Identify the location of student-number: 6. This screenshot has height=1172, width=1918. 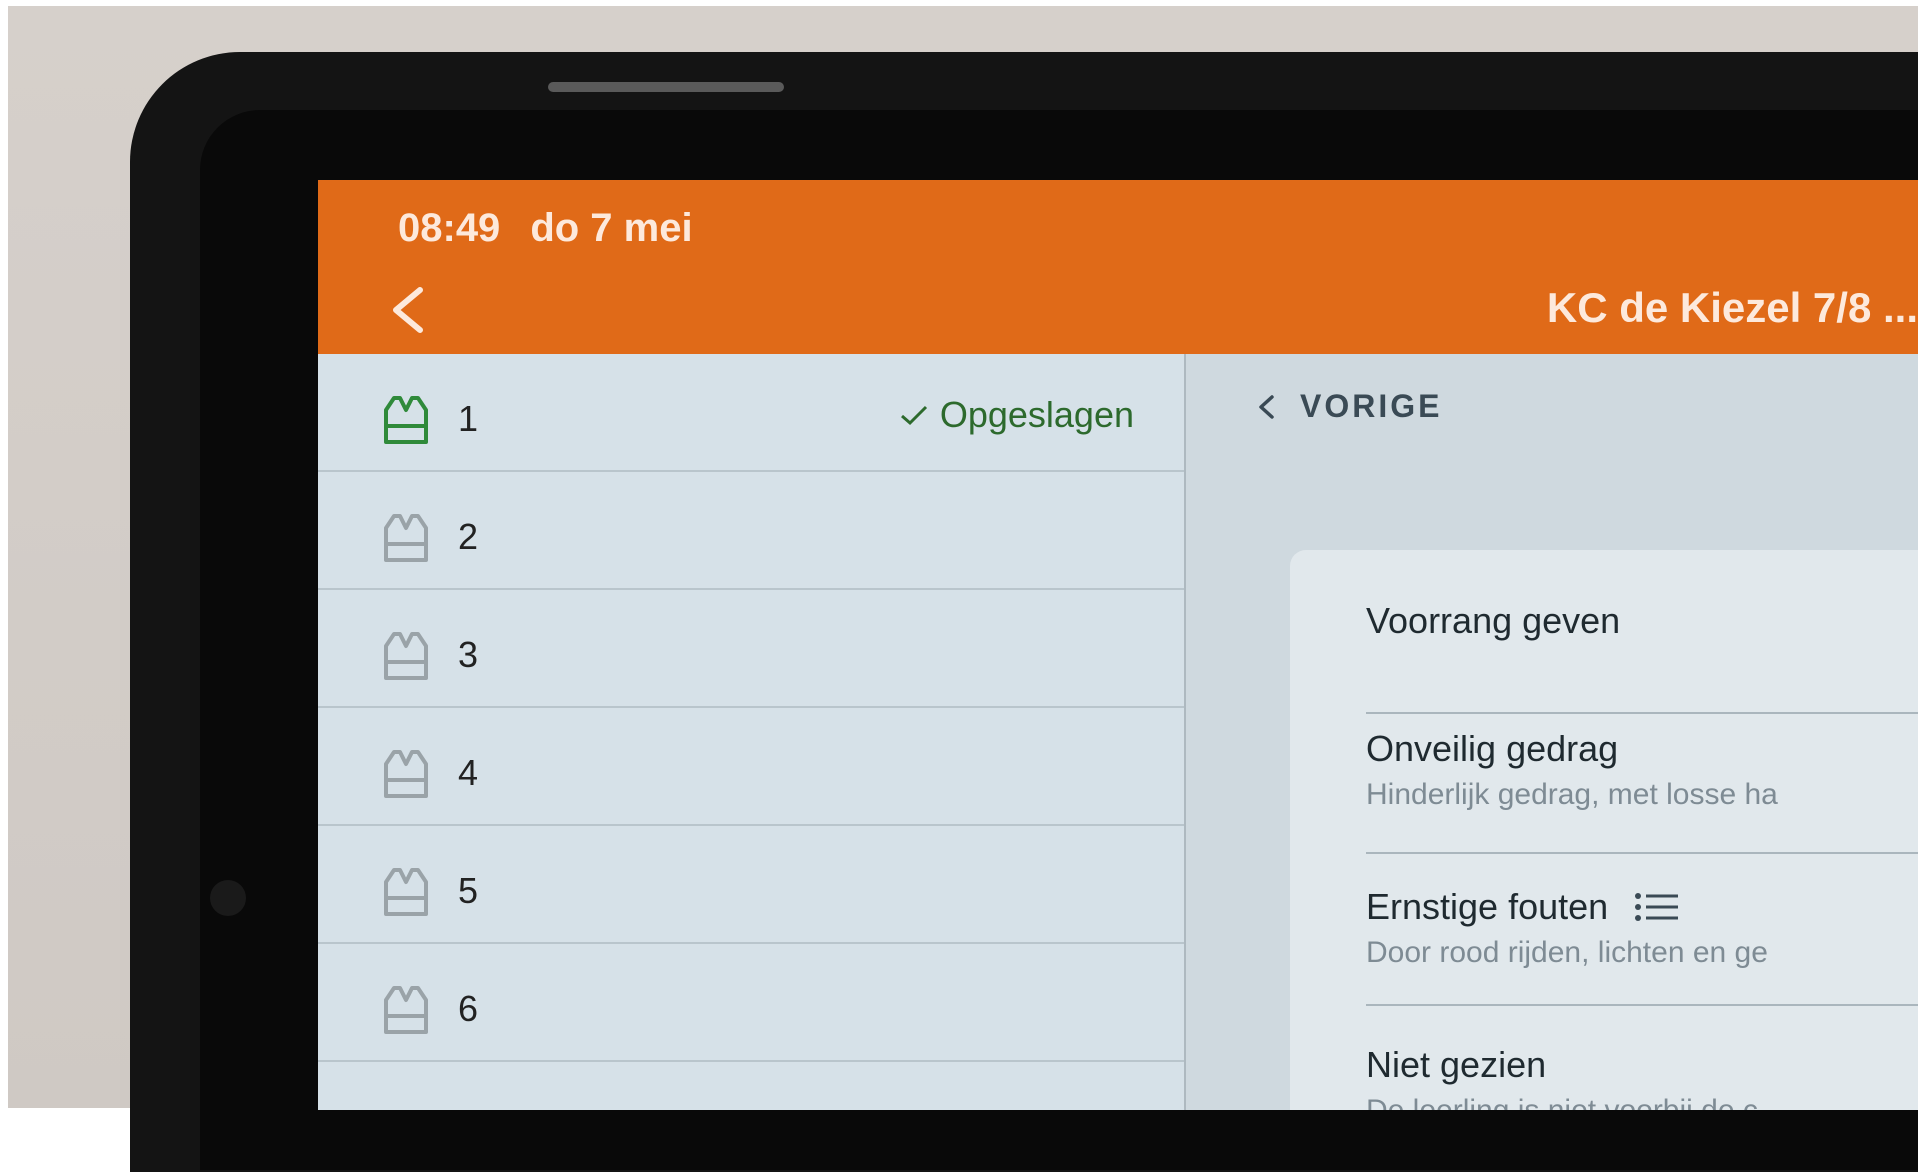
(468, 1008).